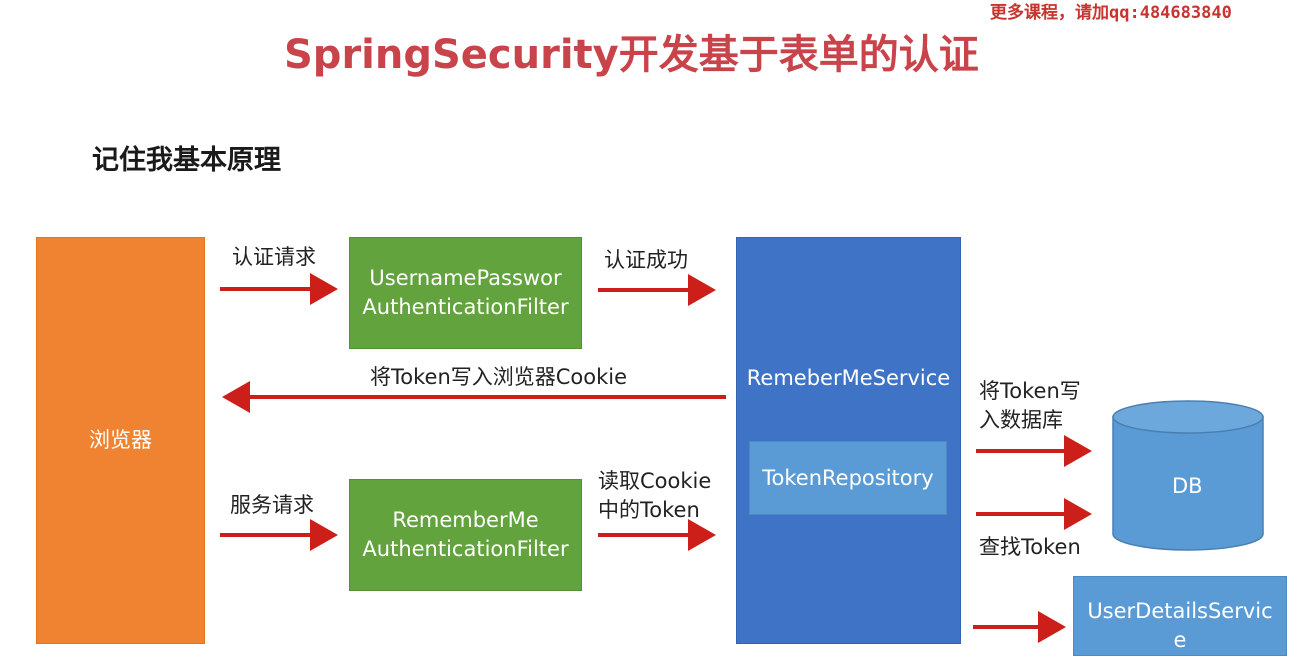 This screenshot has height=656, width=1294. What do you see at coordinates (655, 481) in the screenshot?
I see `label-read-cookie-line1: 读取Cookie` at bounding box center [655, 481].